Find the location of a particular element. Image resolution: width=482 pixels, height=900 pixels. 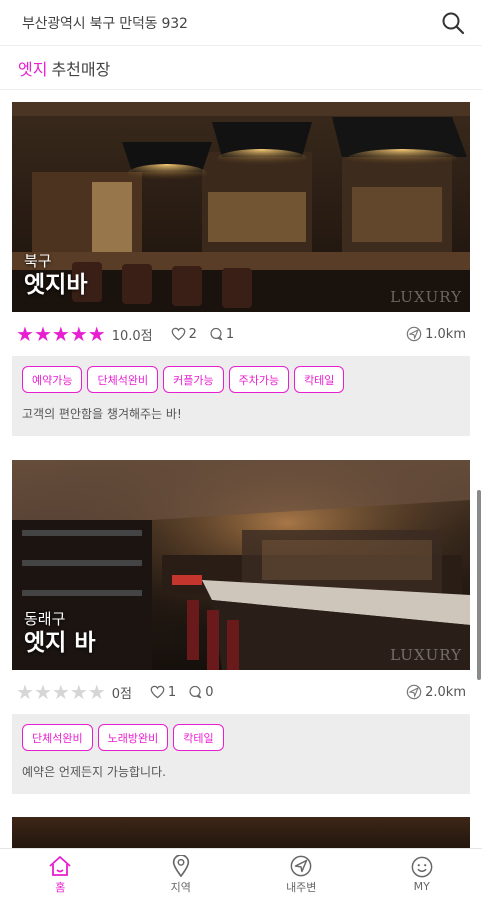

bottom-nav: 홈 지역 내주변 MY is located at coordinates (241, 874).